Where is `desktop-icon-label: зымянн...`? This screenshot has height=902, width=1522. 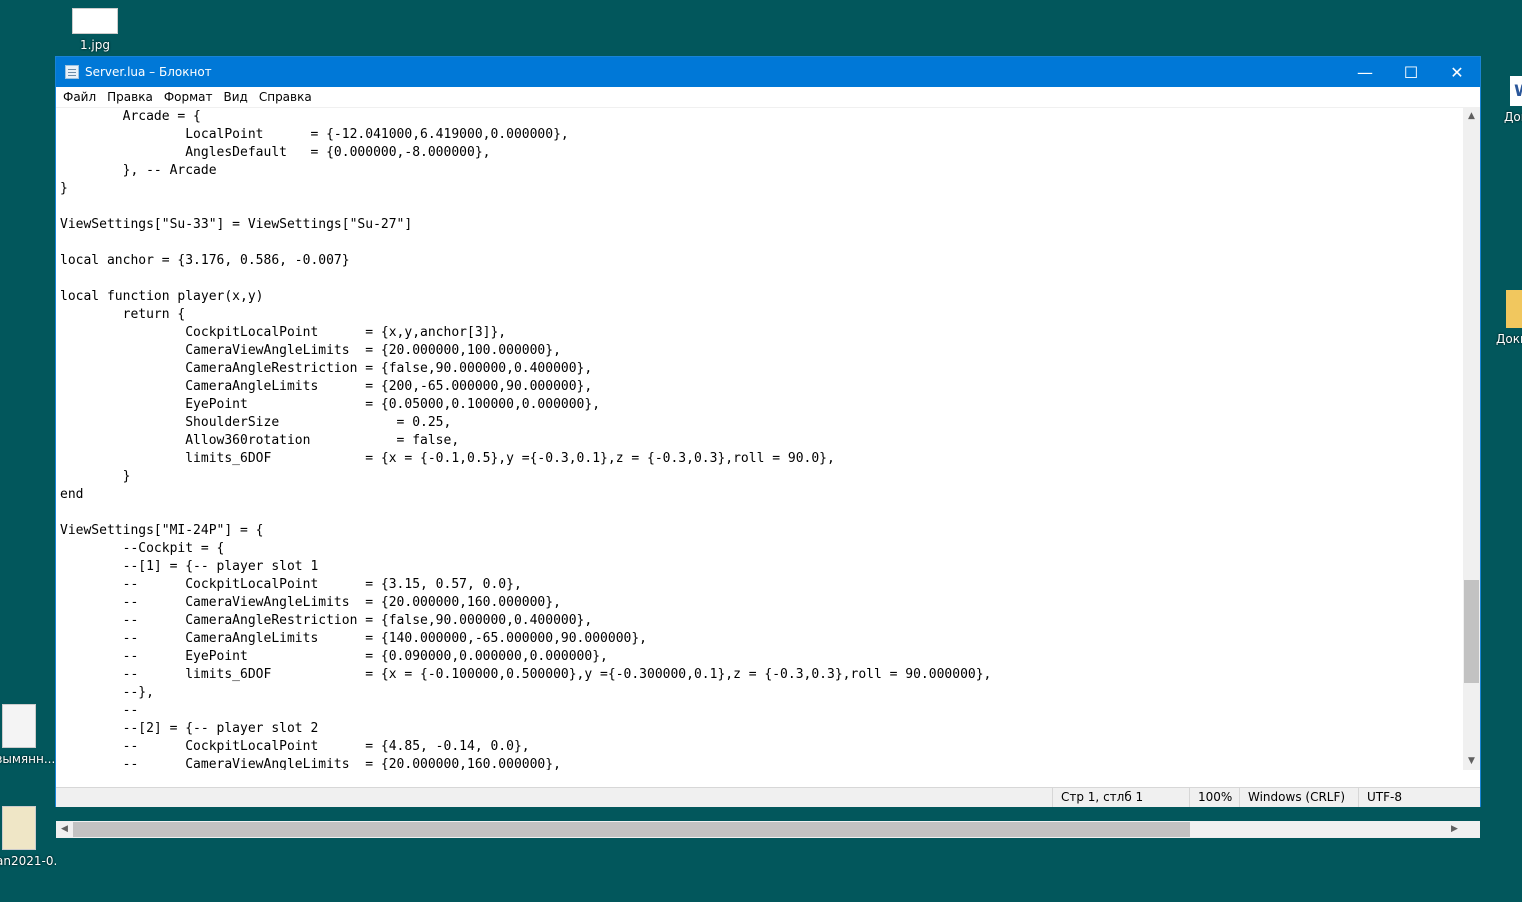 desktop-icon-label: зымянн... is located at coordinates (28, 759).